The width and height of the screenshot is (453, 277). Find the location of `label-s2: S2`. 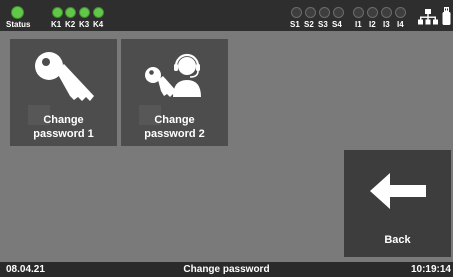

label-s2: S2 is located at coordinates (309, 24).